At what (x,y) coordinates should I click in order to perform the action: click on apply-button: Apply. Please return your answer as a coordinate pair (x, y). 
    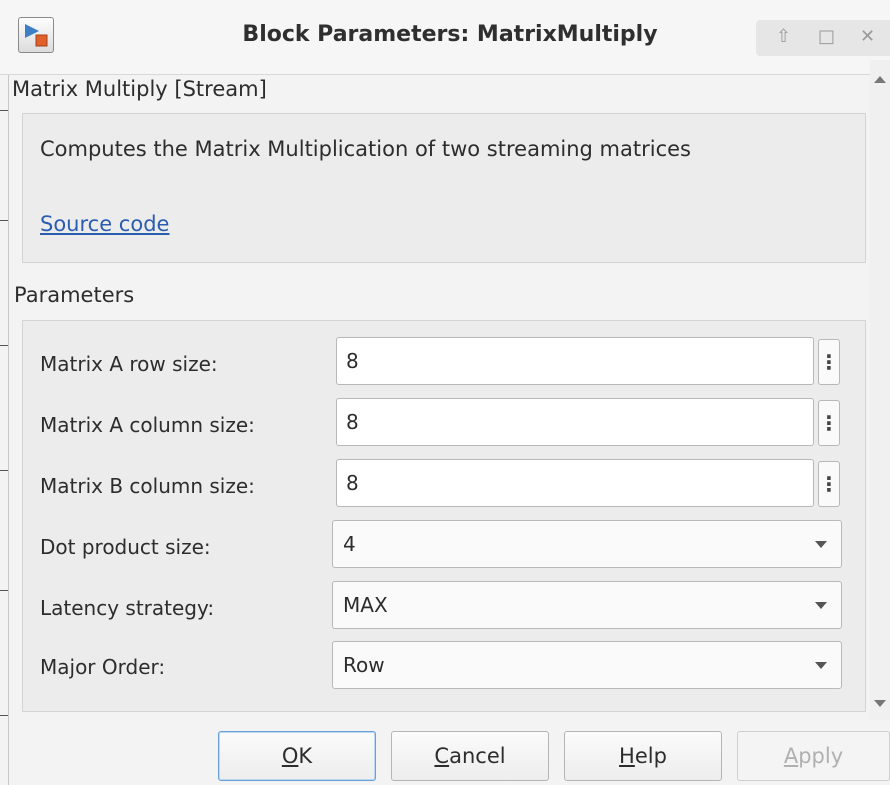
    Looking at the image, I should click on (813, 756).